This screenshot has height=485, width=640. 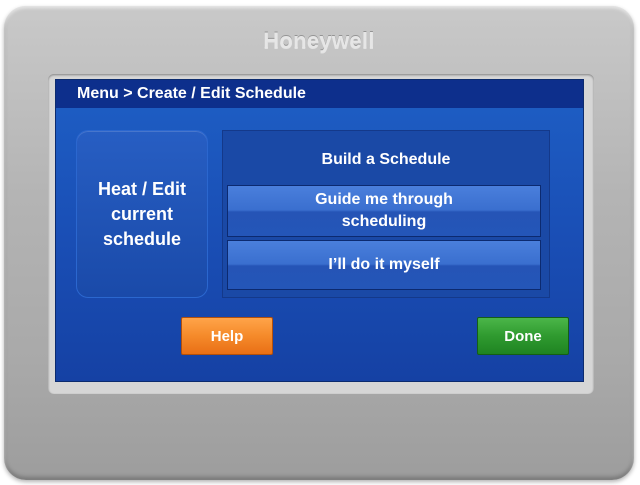 What do you see at coordinates (319, 94) in the screenshot?
I see `header-bar: Menu > Create / Edit Schedule` at bounding box center [319, 94].